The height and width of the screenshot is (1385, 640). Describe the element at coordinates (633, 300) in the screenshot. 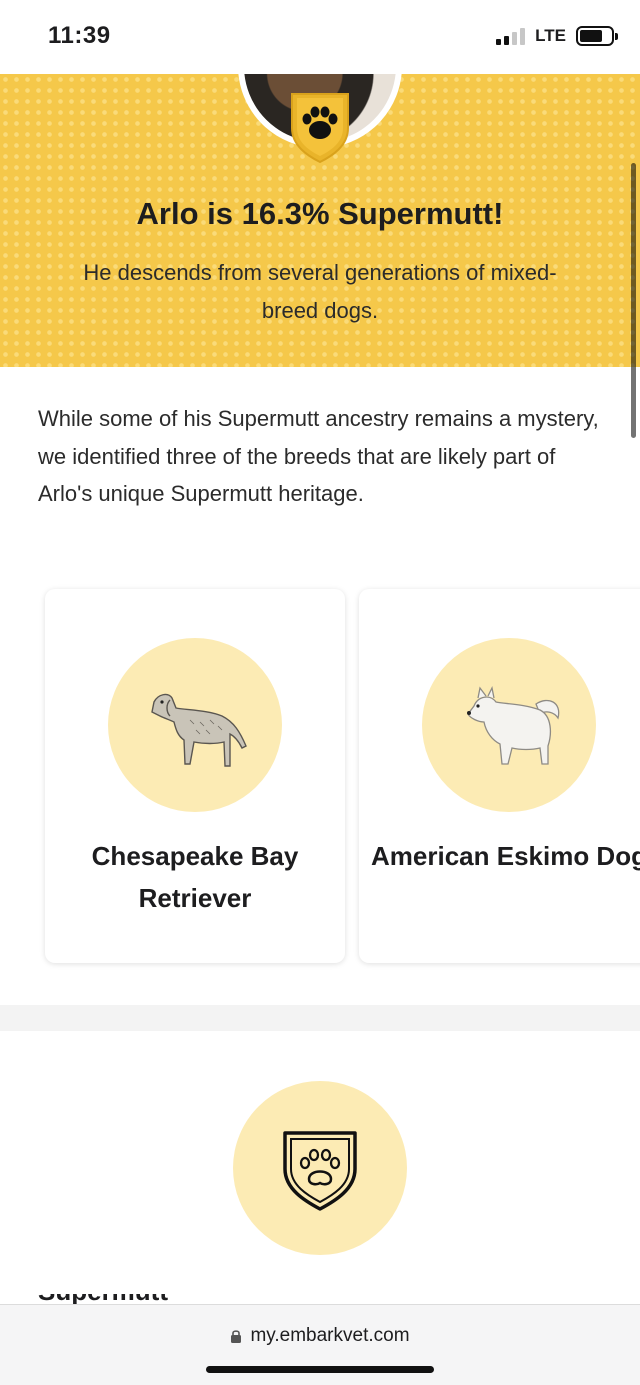

I see `page-scrollbar` at that location.